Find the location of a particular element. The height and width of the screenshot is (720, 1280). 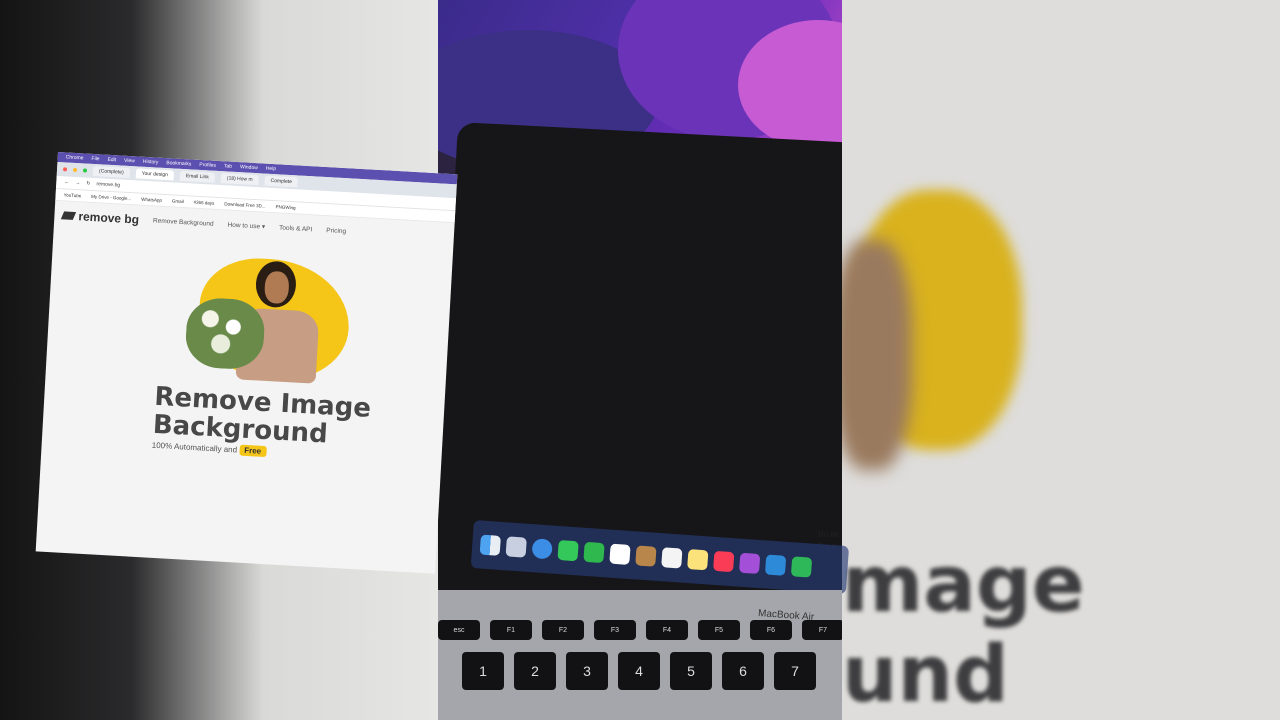

logo-text: remove bg is located at coordinates (109, 218).